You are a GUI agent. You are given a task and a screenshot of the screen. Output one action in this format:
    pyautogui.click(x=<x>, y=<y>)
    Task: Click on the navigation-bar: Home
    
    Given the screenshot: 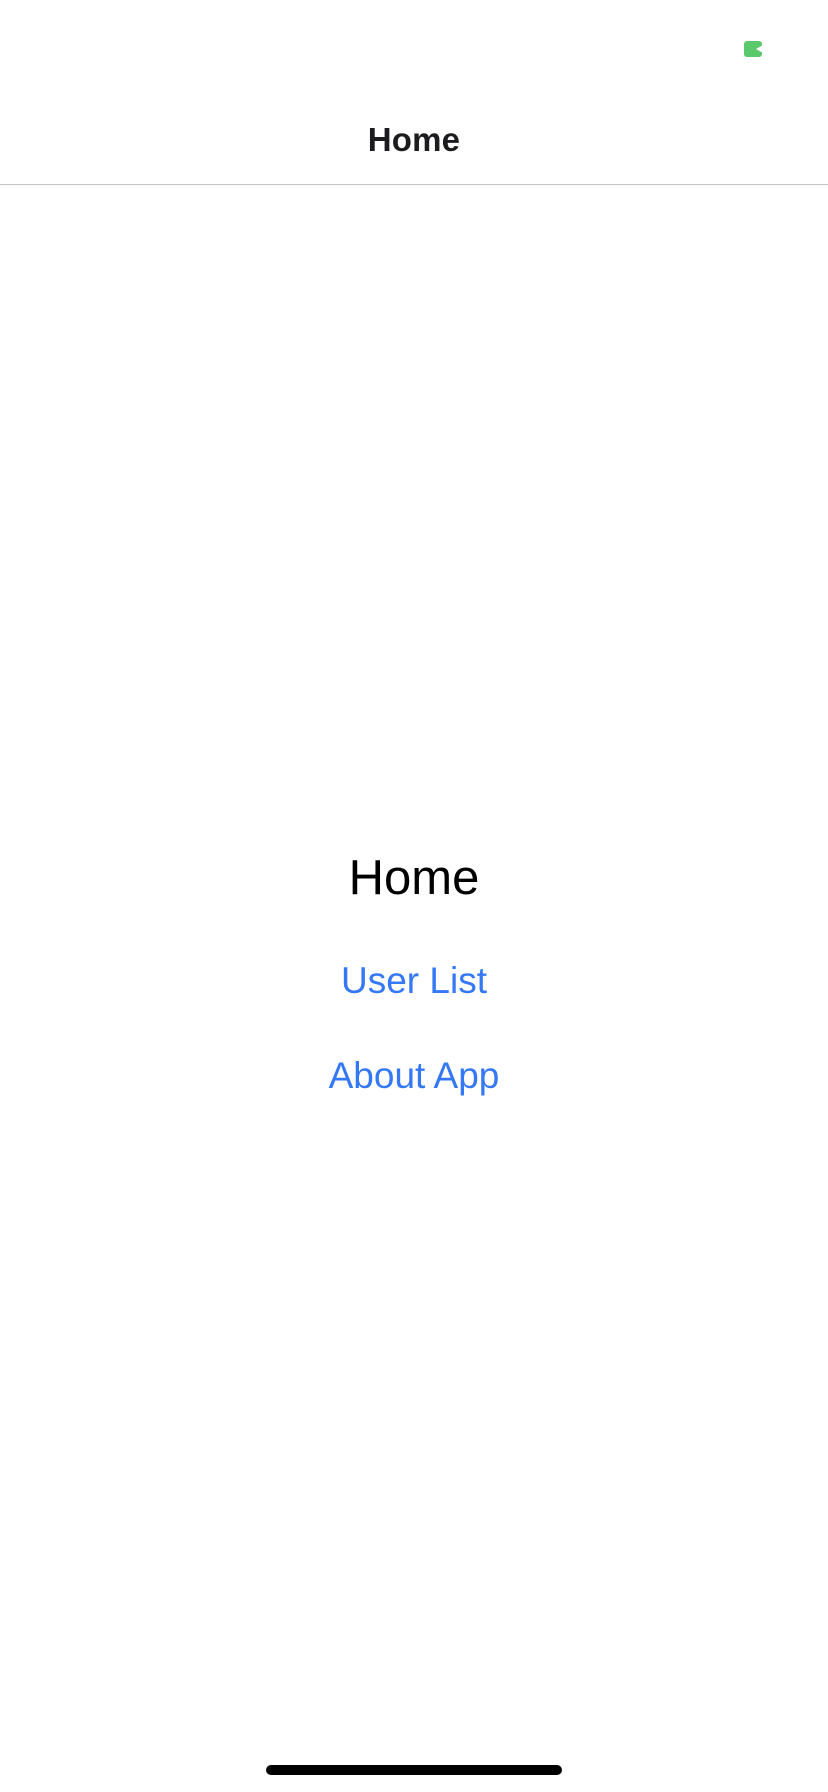 What is the action you would take?
    pyautogui.click(x=414, y=140)
    